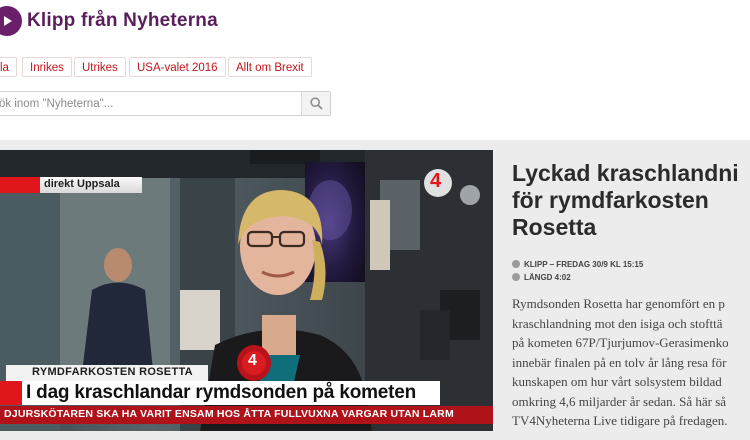 This screenshot has width=750, height=440. Describe the element at coordinates (547, 277) in the screenshot. I see `meta-length-text: LÄNGD 4:02` at that location.